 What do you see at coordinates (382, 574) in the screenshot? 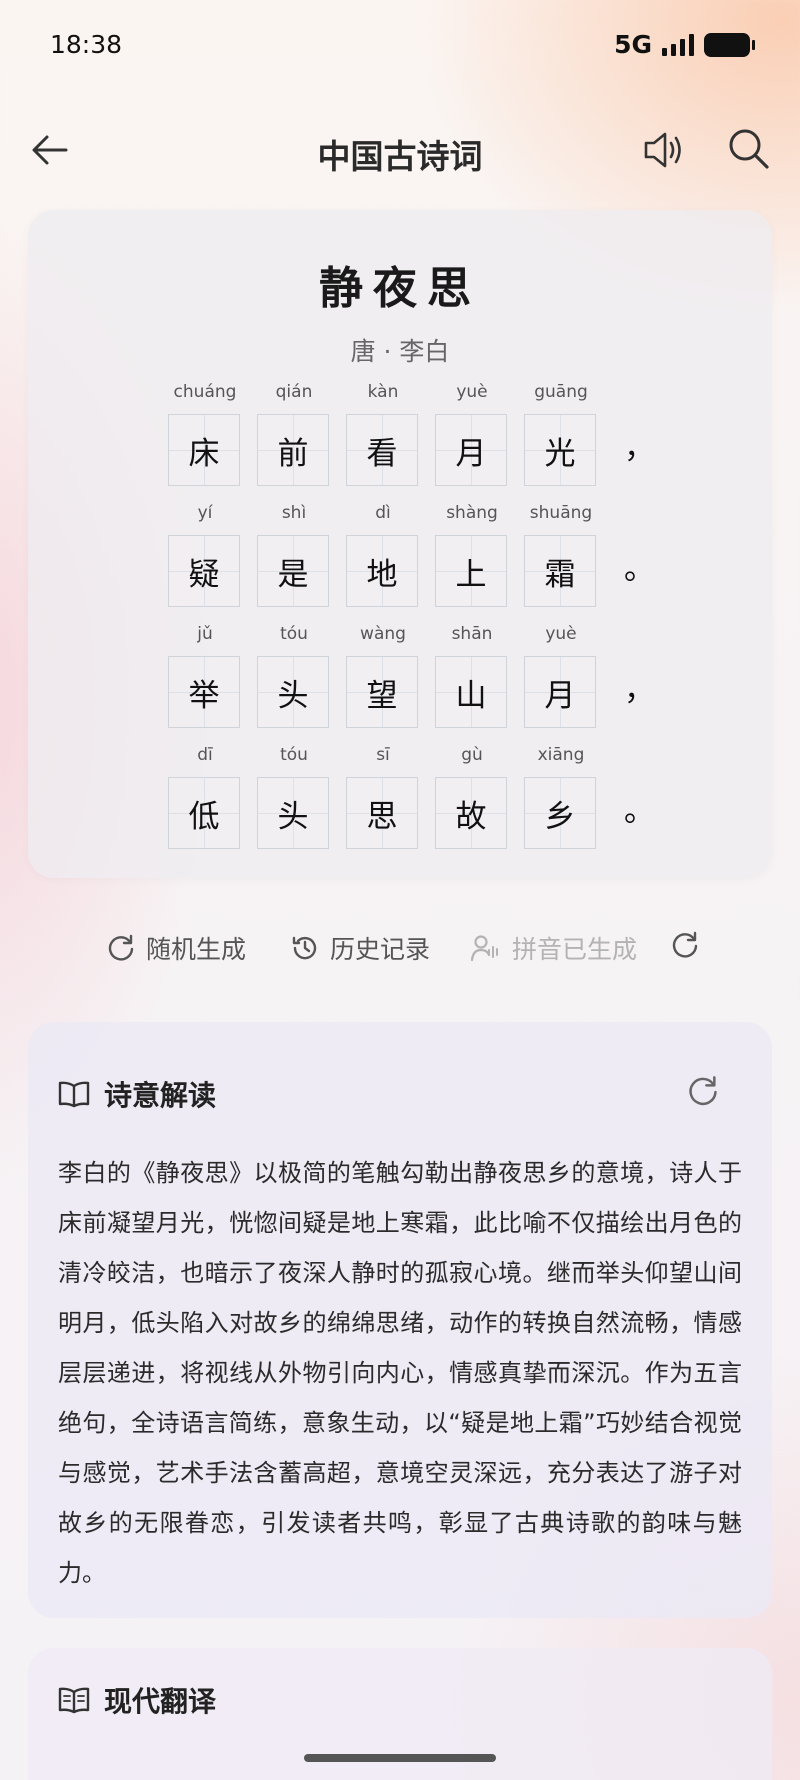
I see `hanzi: 地` at bounding box center [382, 574].